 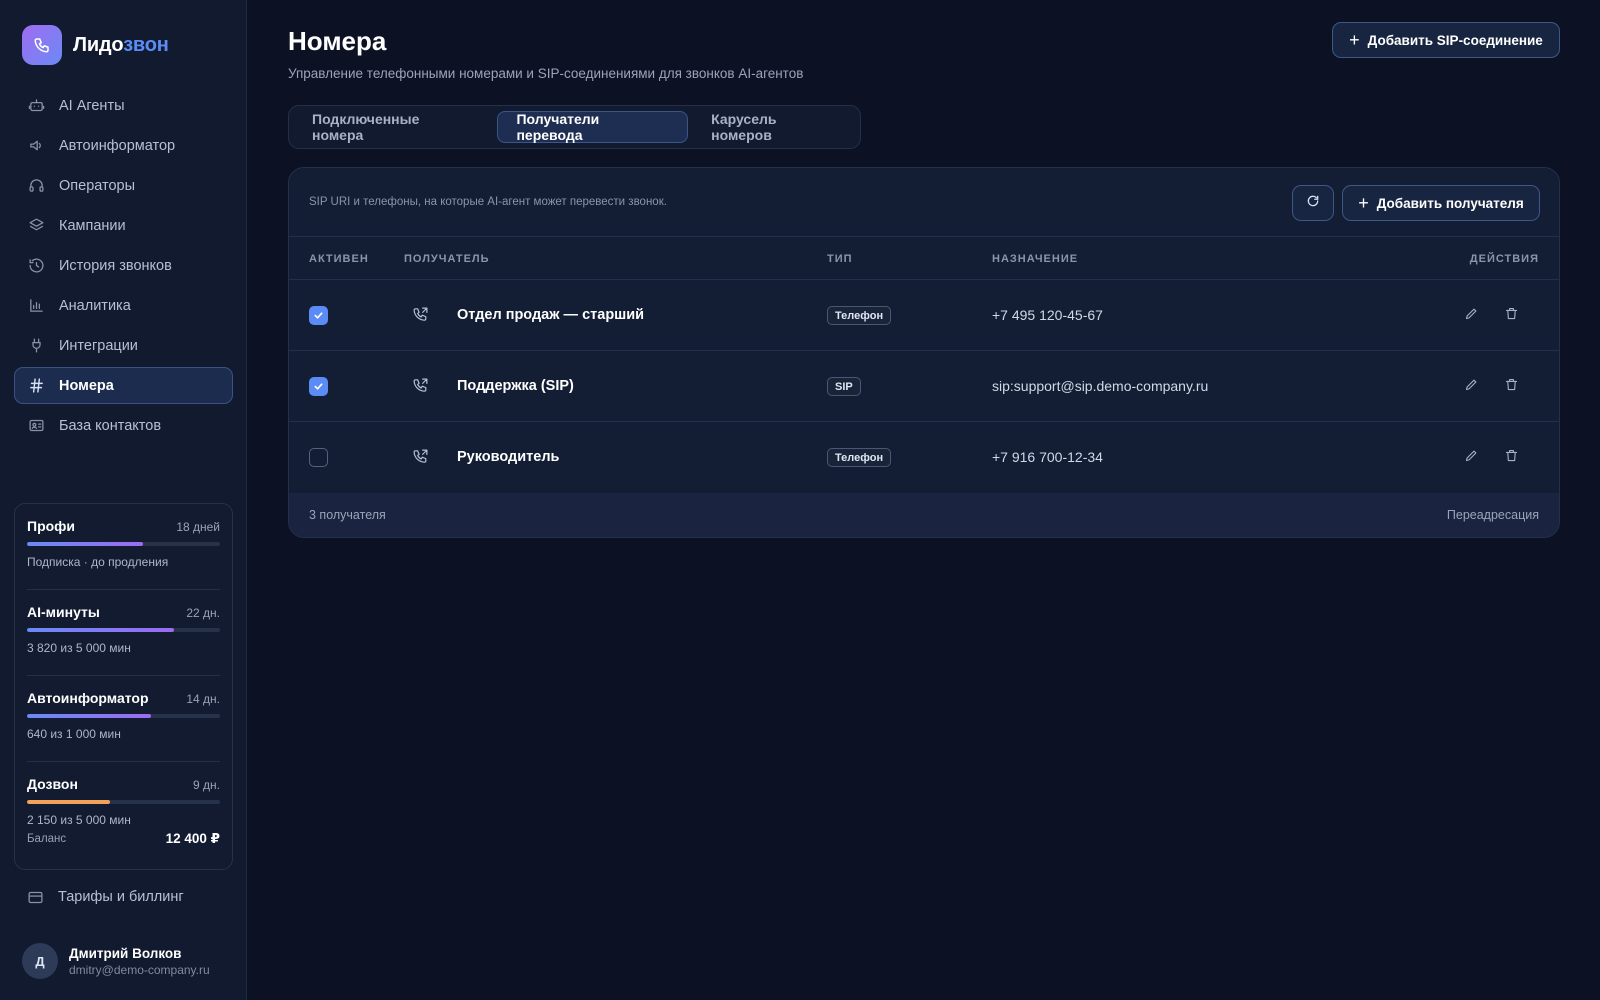 What do you see at coordinates (924, 515) in the screenshot?
I see `panel-footer: 3 получателя Переадресация` at bounding box center [924, 515].